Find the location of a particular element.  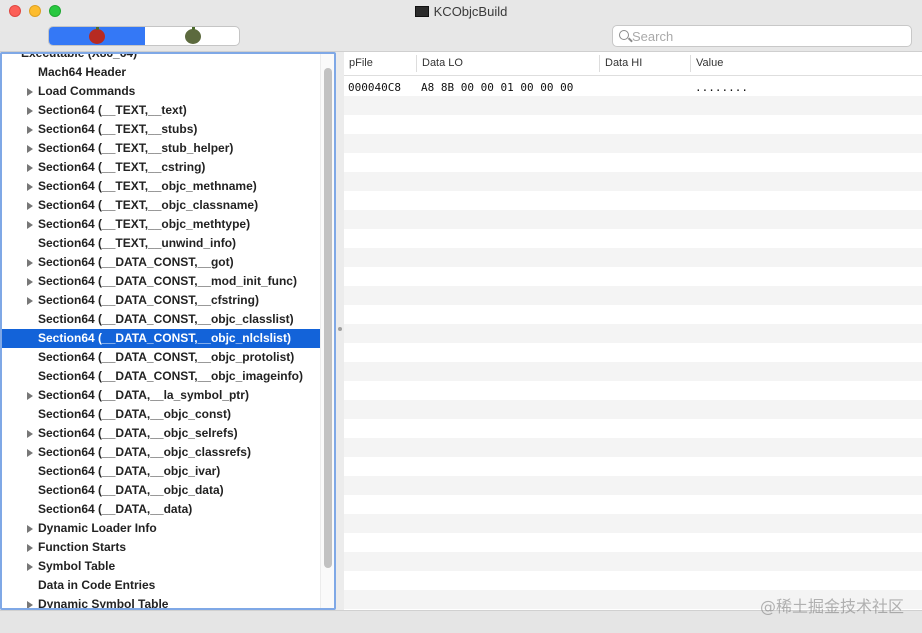

tree-item: Data in Code Entries is located at coordinates (161, 585).